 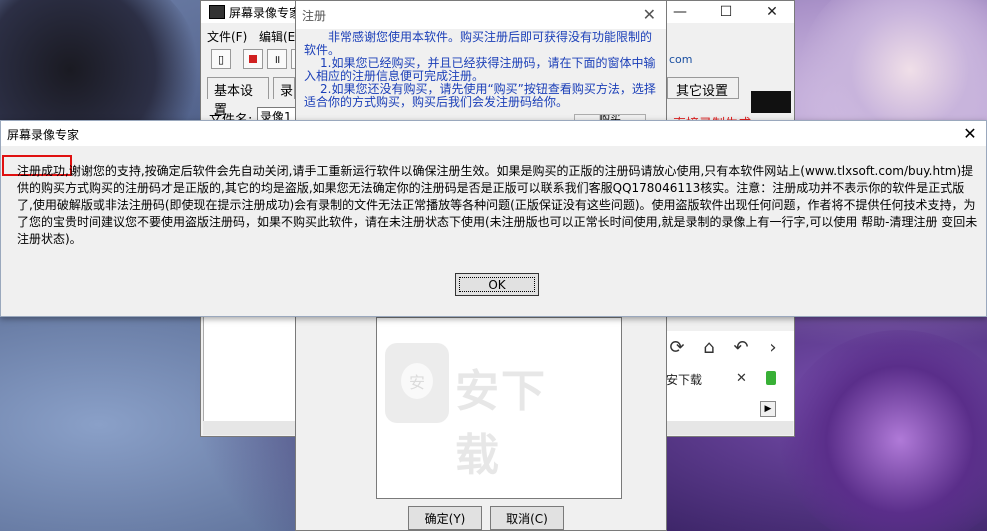 I want to click on menu-edit: 编辑(E), so click(x=279, y=36).